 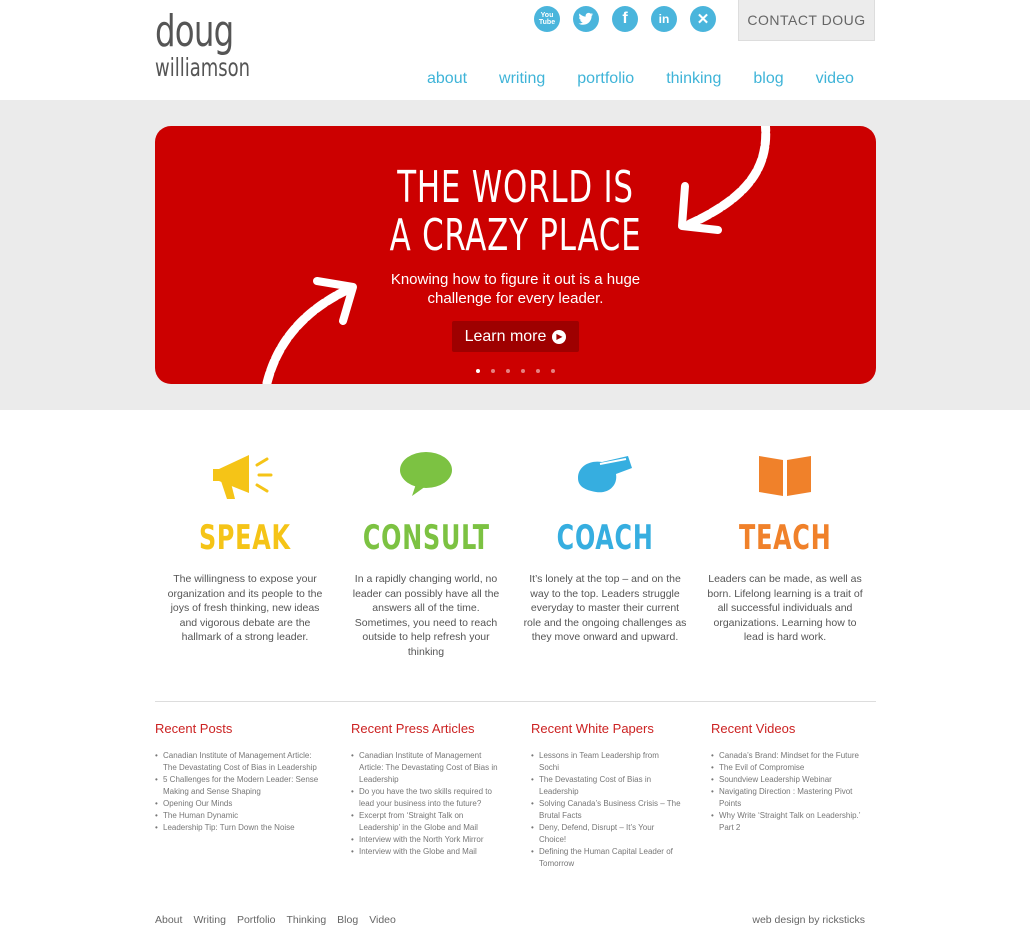 What do you see at coordinates (427, 840) in the screenshot?
I see `list-item: Interview with the North York Mirror` at bounding box center [427, 840].